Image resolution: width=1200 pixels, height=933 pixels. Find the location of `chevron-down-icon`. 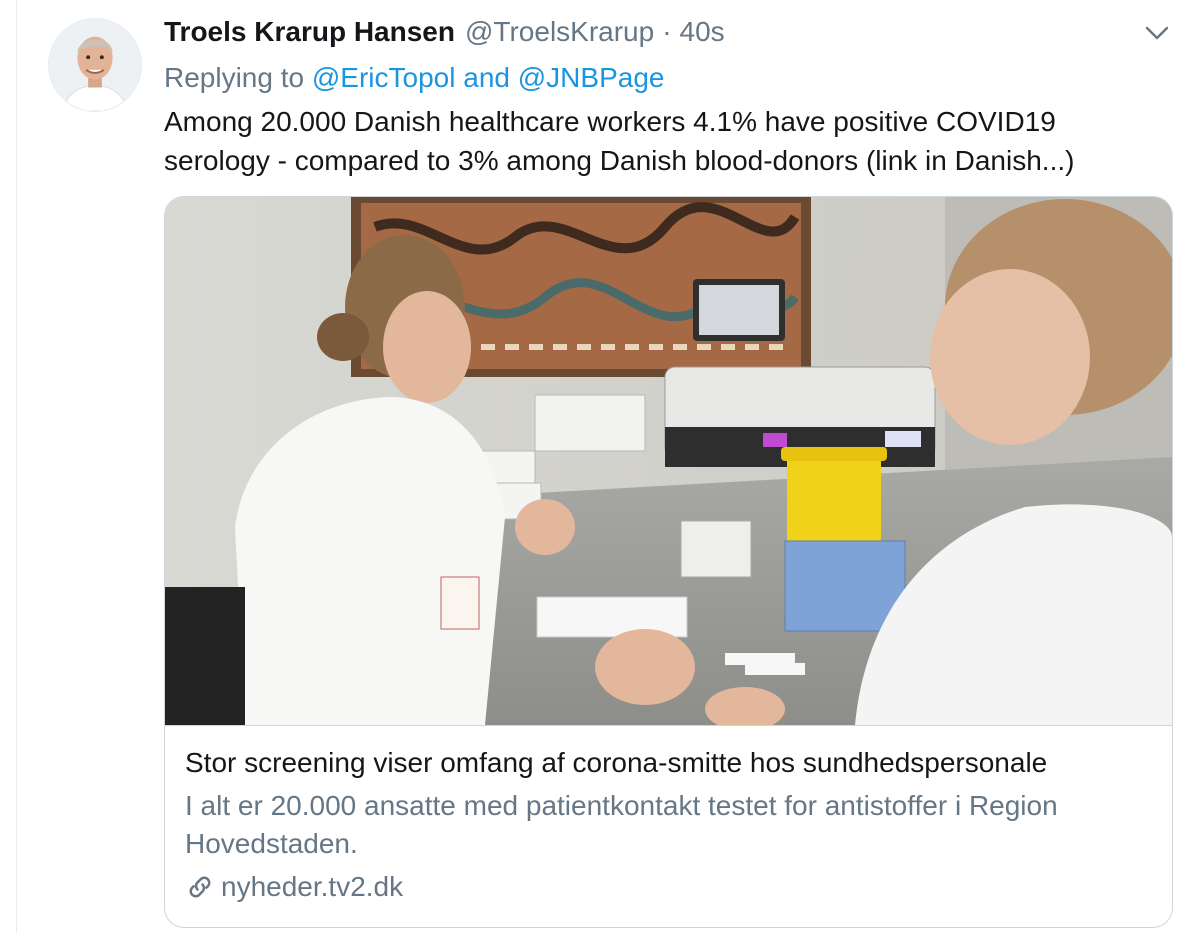

chevron-down-icon is located at coordinates (1157, 33).